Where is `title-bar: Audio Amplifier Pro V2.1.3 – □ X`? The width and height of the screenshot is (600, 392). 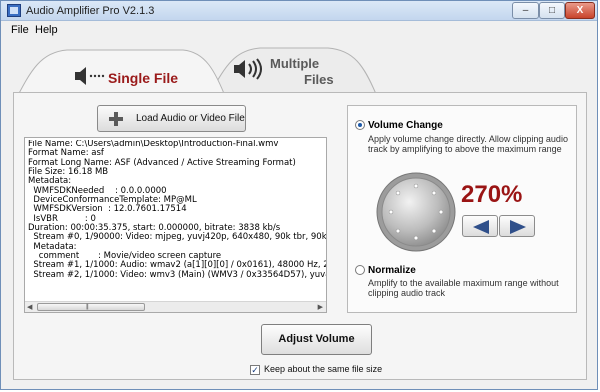
title-bar: Audio Amplifier Pro V2.1.3 – □ X is located at coordinates (299, 11).